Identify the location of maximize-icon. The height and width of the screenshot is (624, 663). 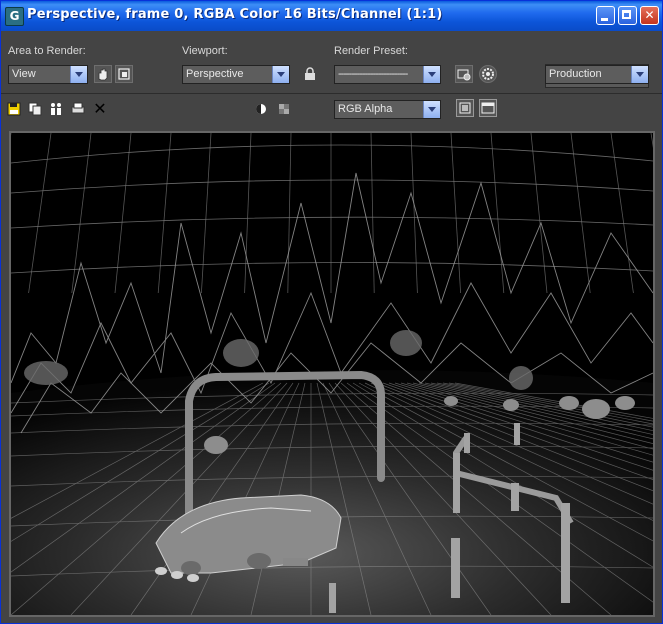
(626, 14).